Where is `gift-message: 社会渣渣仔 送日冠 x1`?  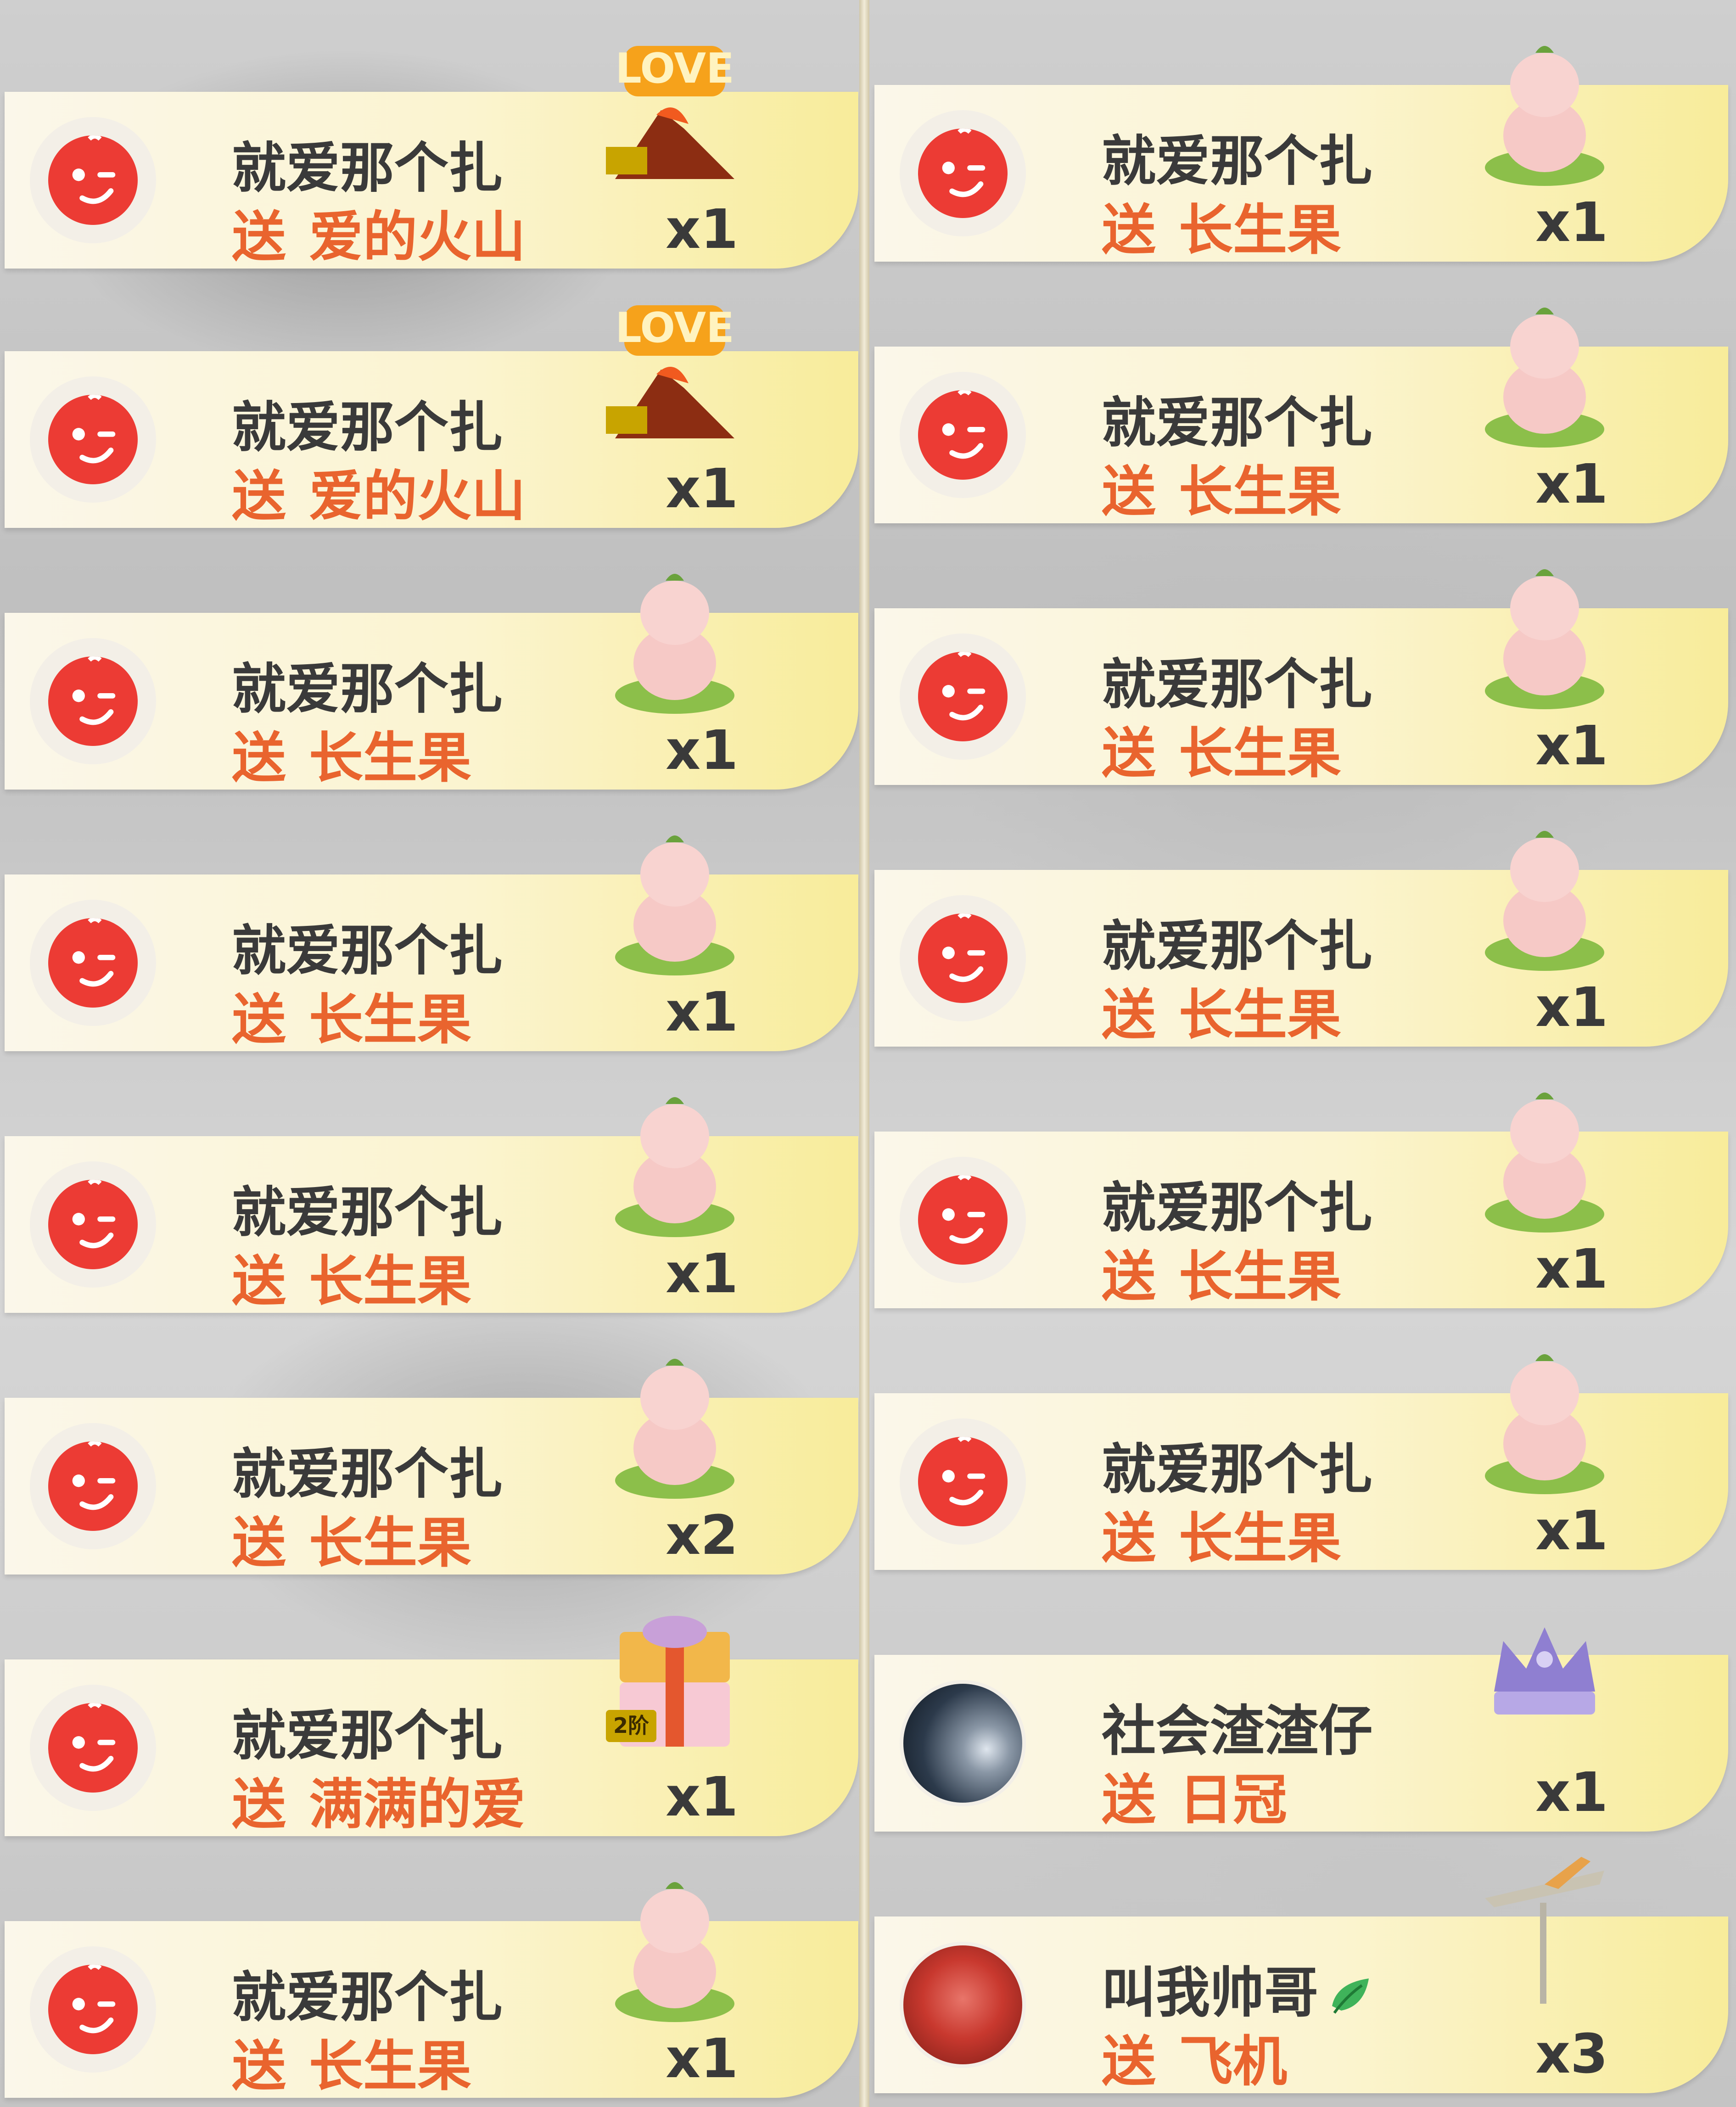
gift-message: 社会渣渣仔 送日冠 x1 is located at coordinates (1301, 1730).